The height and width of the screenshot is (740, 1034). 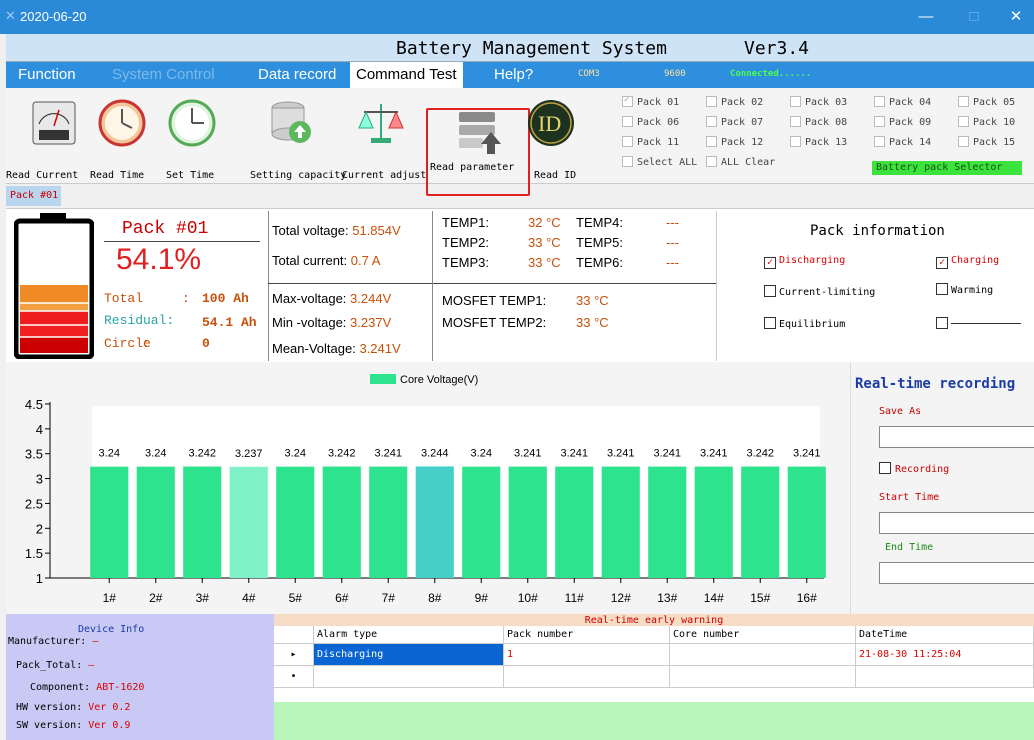 What do you see at coordinates (650, 101) in the screenshot?
I see `pack-checkbox-01: ✓ Pack 01` at bounding box center [650, 101].